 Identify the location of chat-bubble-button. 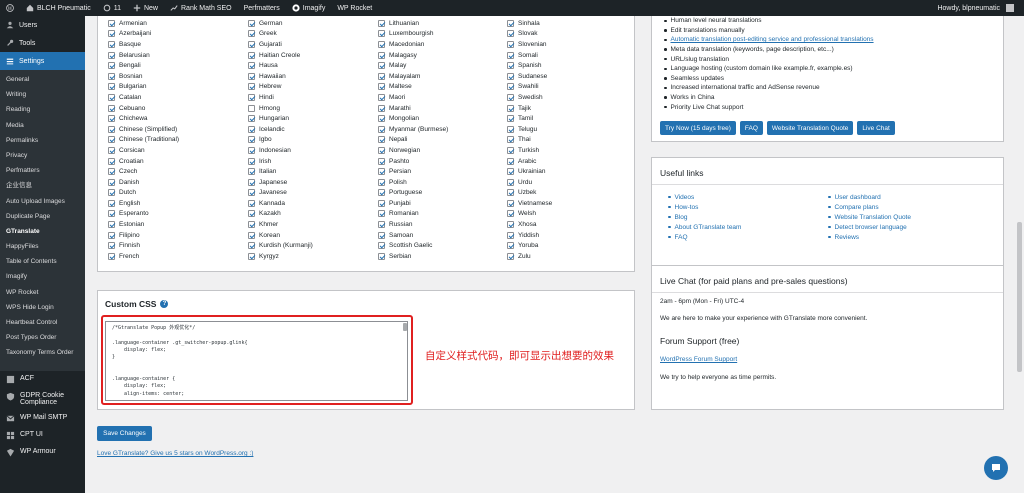
(996, 468).